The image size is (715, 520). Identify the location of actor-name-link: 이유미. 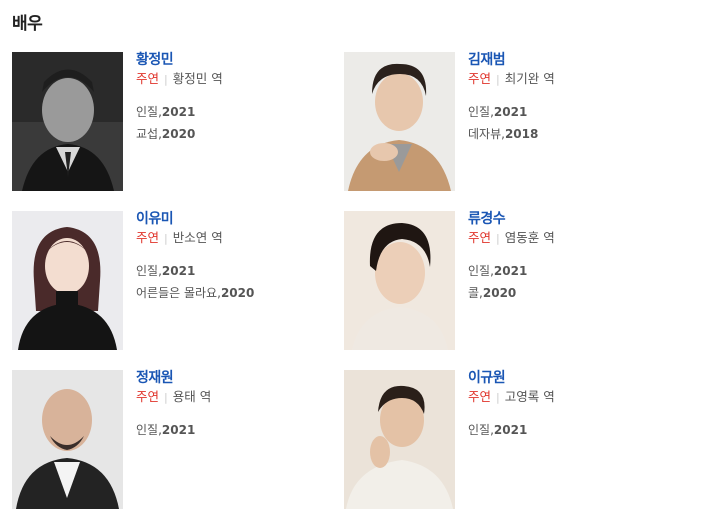
(241, 219).